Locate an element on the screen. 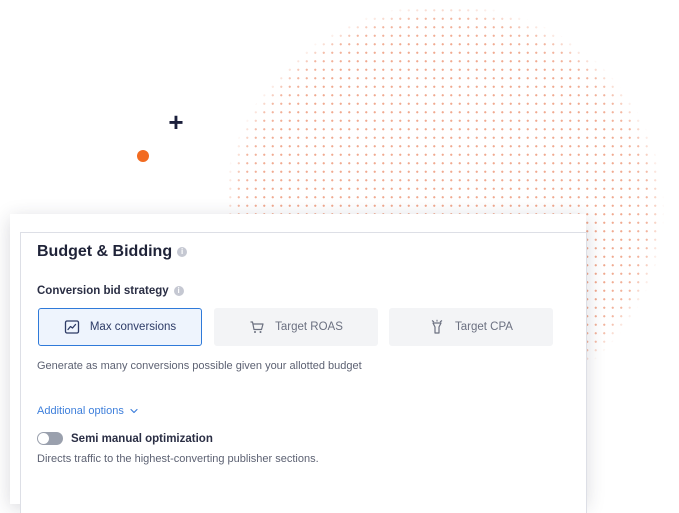 The width and height of the screenshot is (679, 513). additional-options-label: Additional options is located at coordinates (80, 411).